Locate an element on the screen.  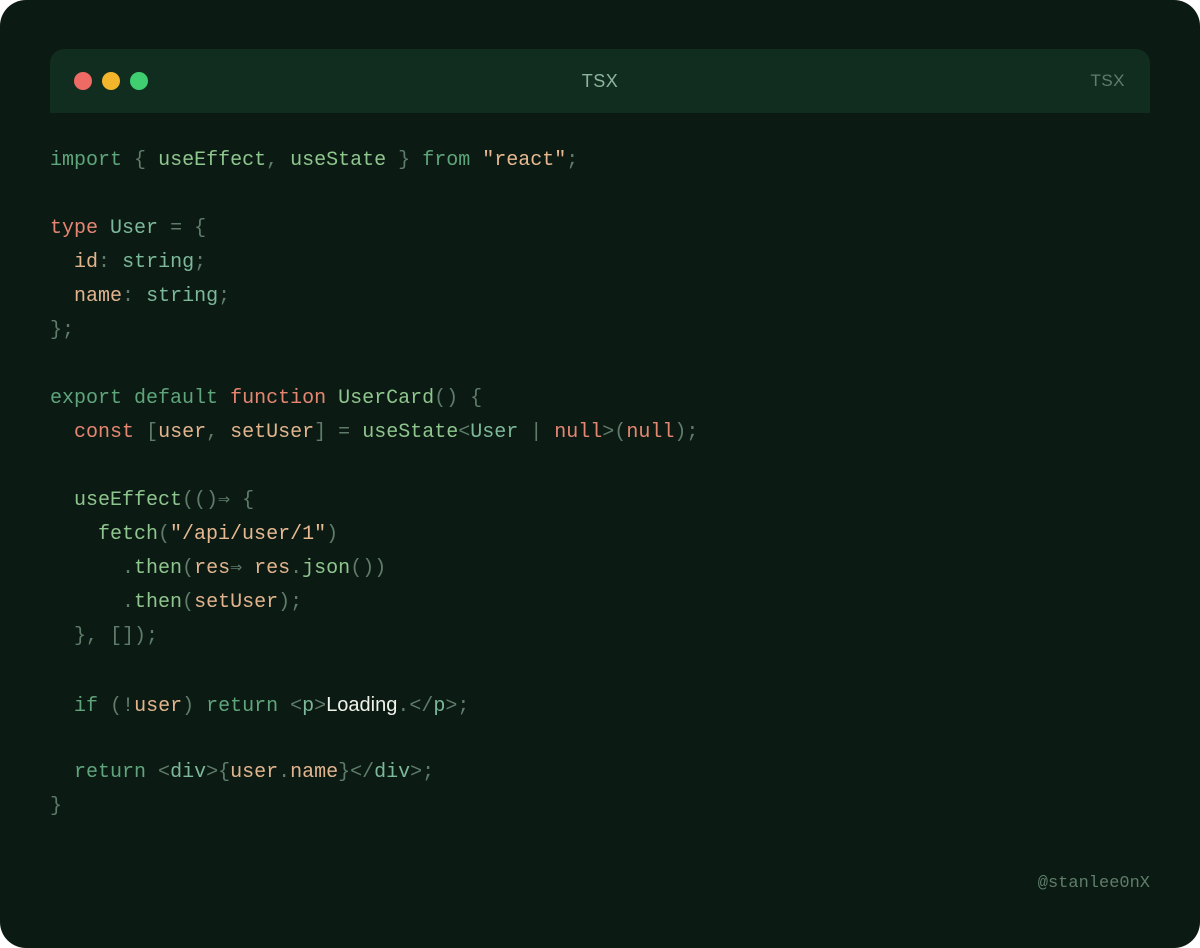
code-line: useEffect(()⇒ { is located at coordinates (164, 500).